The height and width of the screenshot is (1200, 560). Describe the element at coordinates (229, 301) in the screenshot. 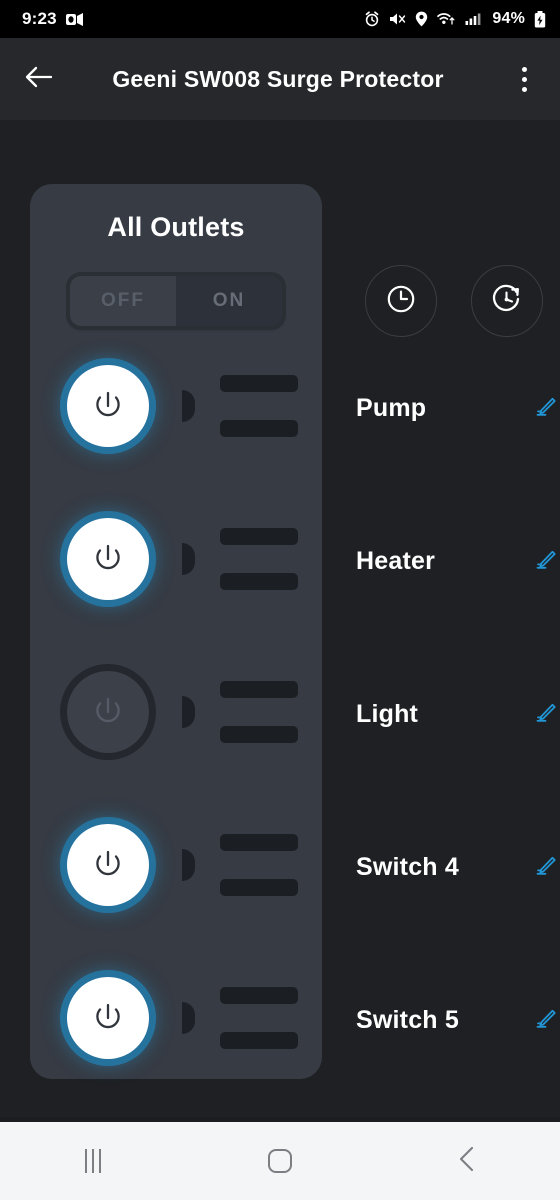

I see `all-outlets-on-button: ON` at that location.